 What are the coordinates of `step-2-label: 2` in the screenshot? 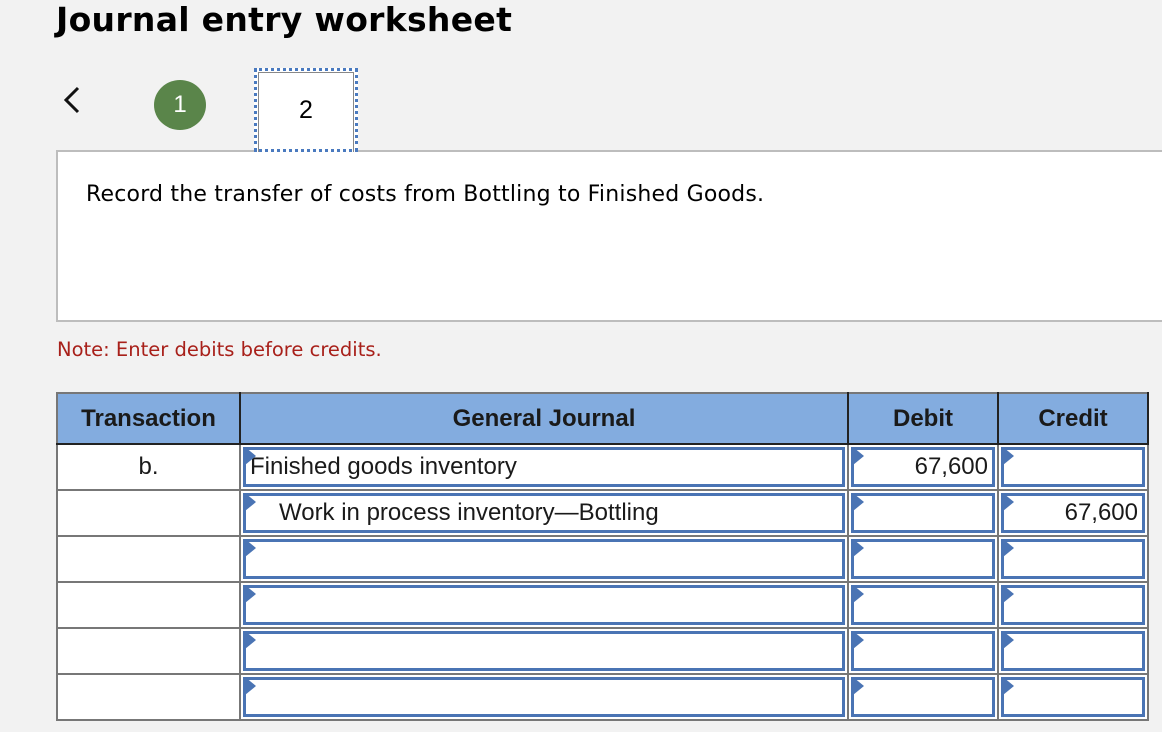 It's located at (306, 109).